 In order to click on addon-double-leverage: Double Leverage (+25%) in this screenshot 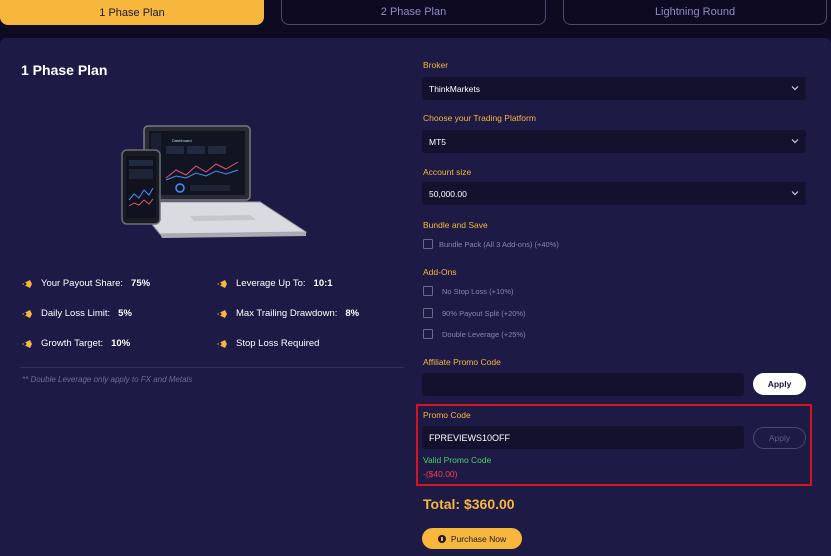, I will do `click(474, 334)`.